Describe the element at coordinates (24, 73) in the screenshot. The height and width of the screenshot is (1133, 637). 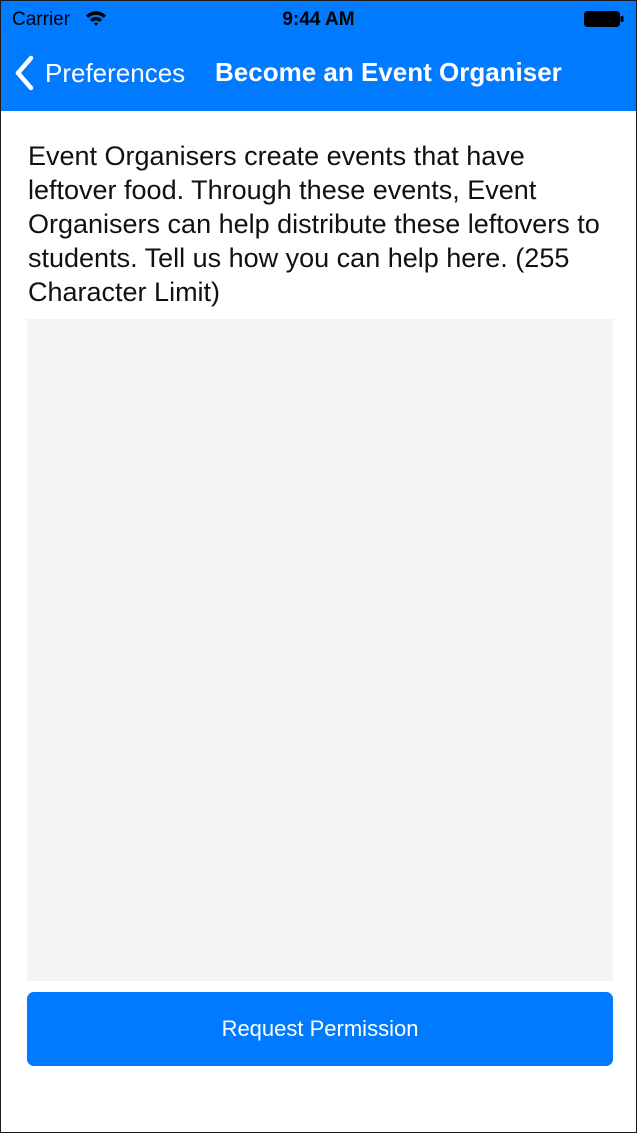
I see `chevron-left-icon` at that location.